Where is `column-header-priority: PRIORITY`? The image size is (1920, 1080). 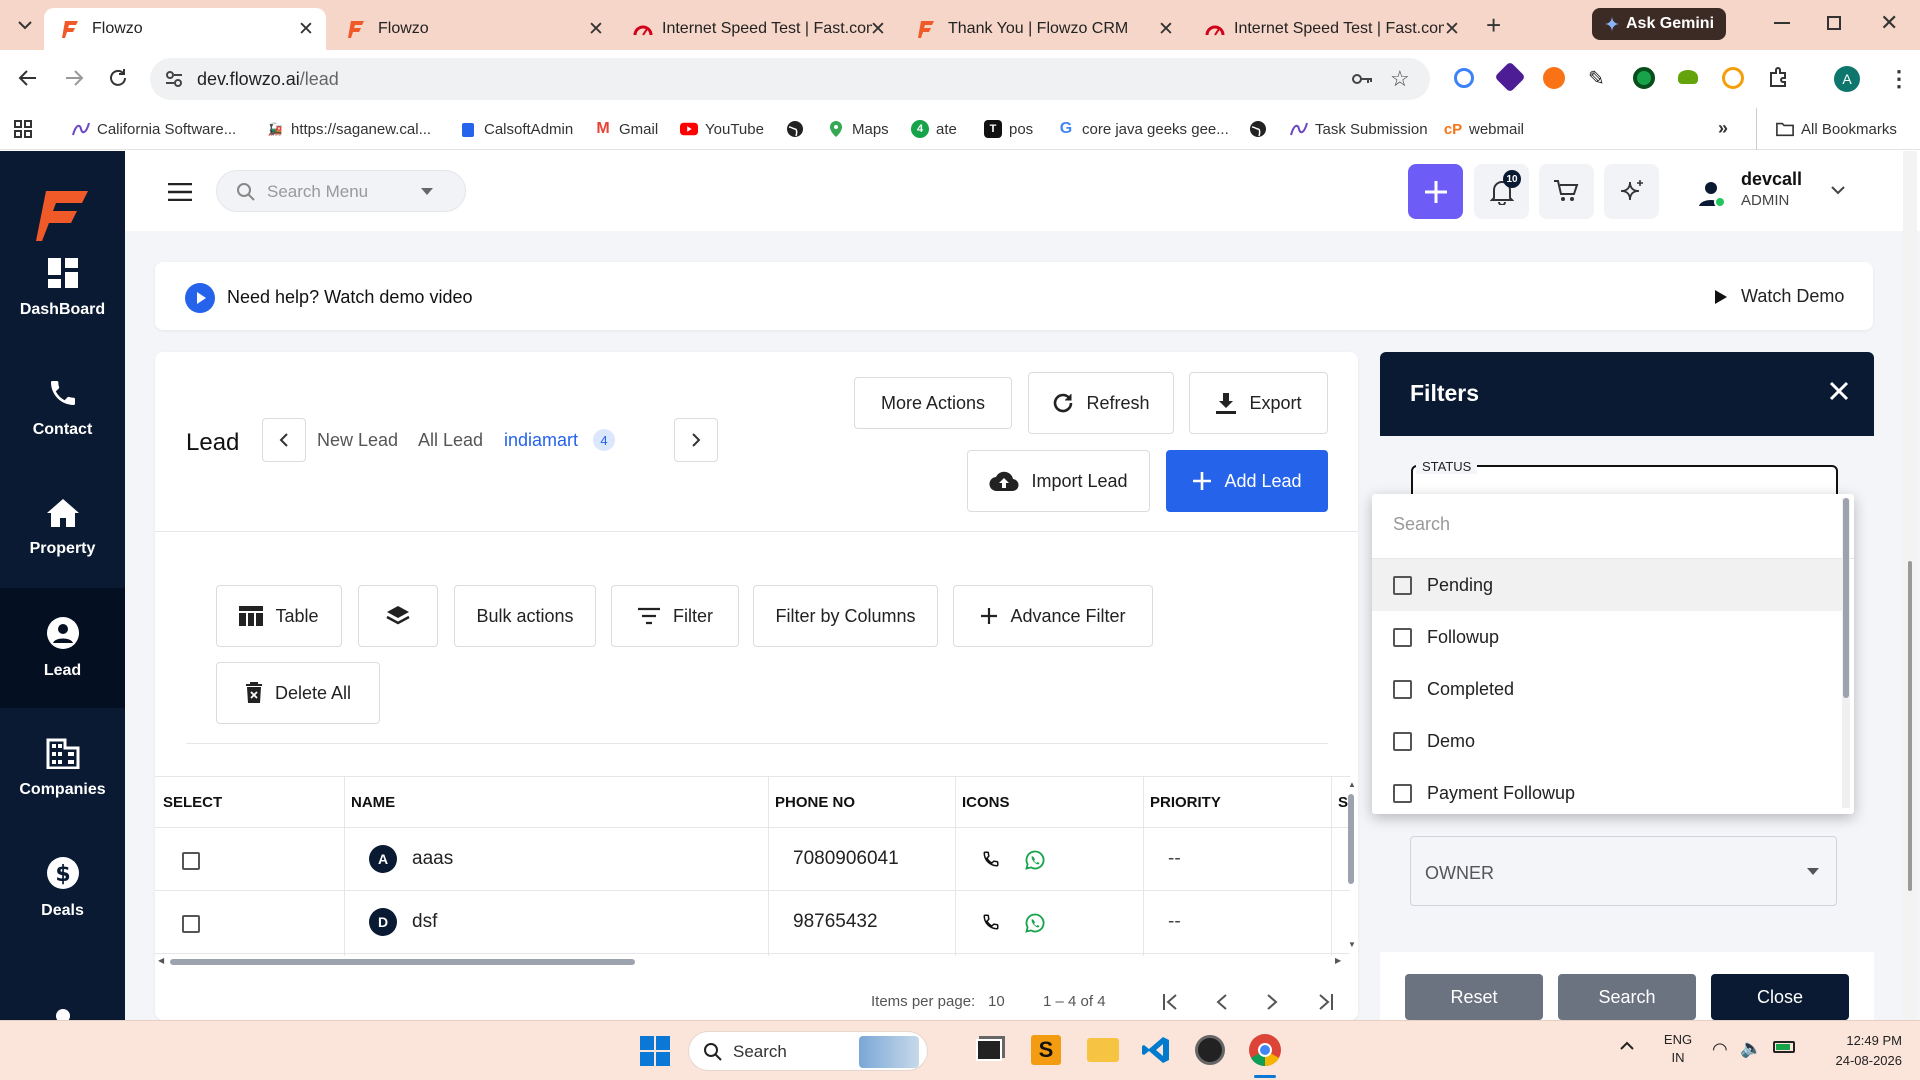
column-header-priority: PRIORITY is located at coordinates (1185, 802).